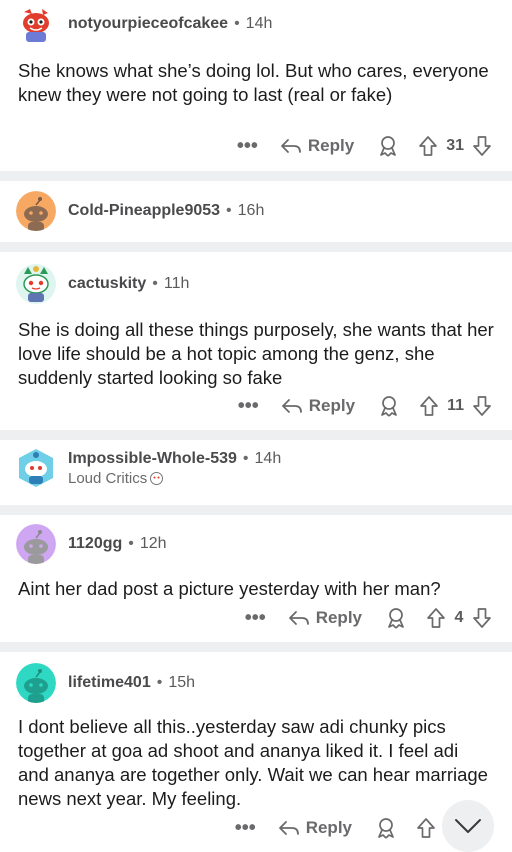 This screenshot has height=852, width=512. I want to click on comment-age: 11h, so click(176, 283).